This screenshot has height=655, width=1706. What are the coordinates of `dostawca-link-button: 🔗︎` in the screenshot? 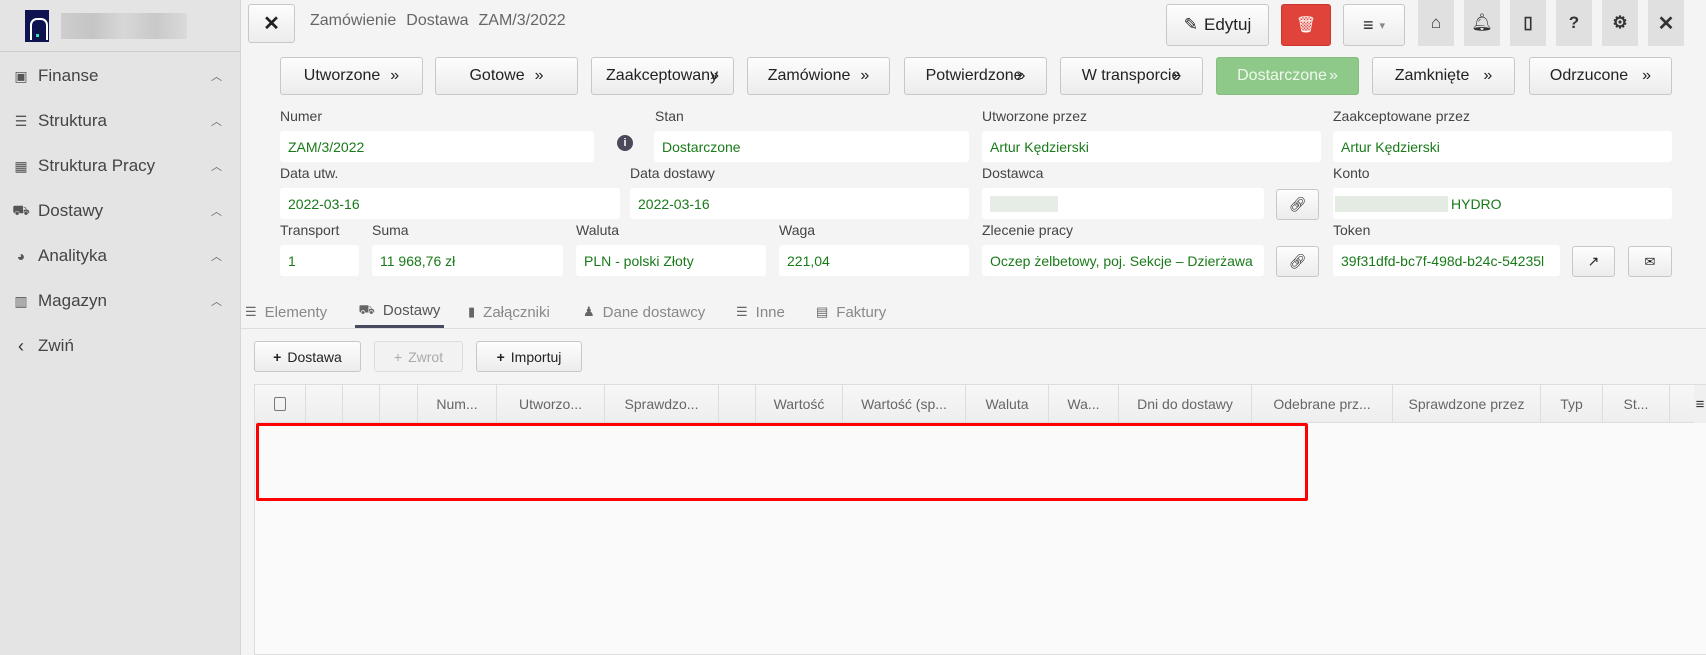 It's located at (1297, 204).